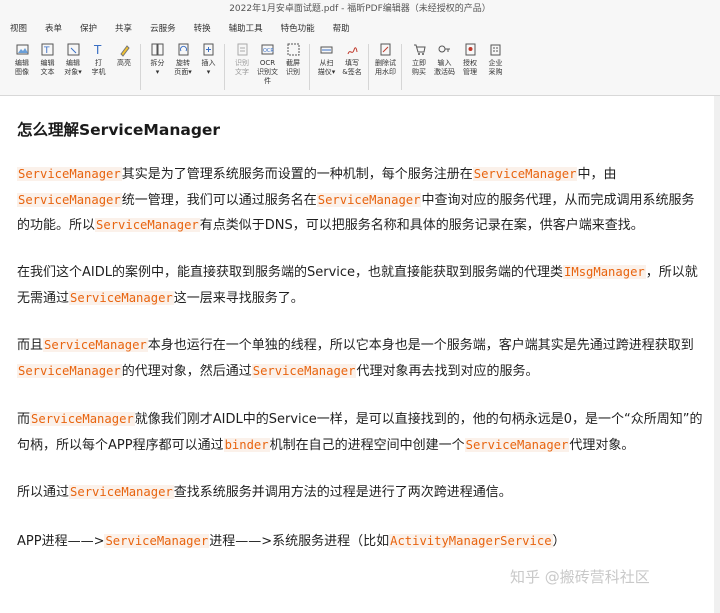 The height and width of the screenshot is (613, 720). I want to click on toolbar-button-label: 高亮, so click(124, 63).